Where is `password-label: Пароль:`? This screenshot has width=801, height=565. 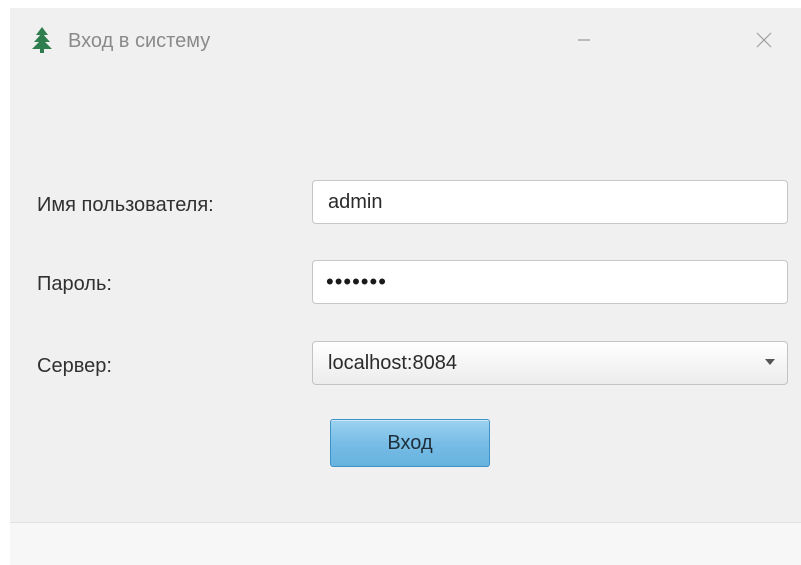
password-label: Пароль: is located at coordinates (74, 284).